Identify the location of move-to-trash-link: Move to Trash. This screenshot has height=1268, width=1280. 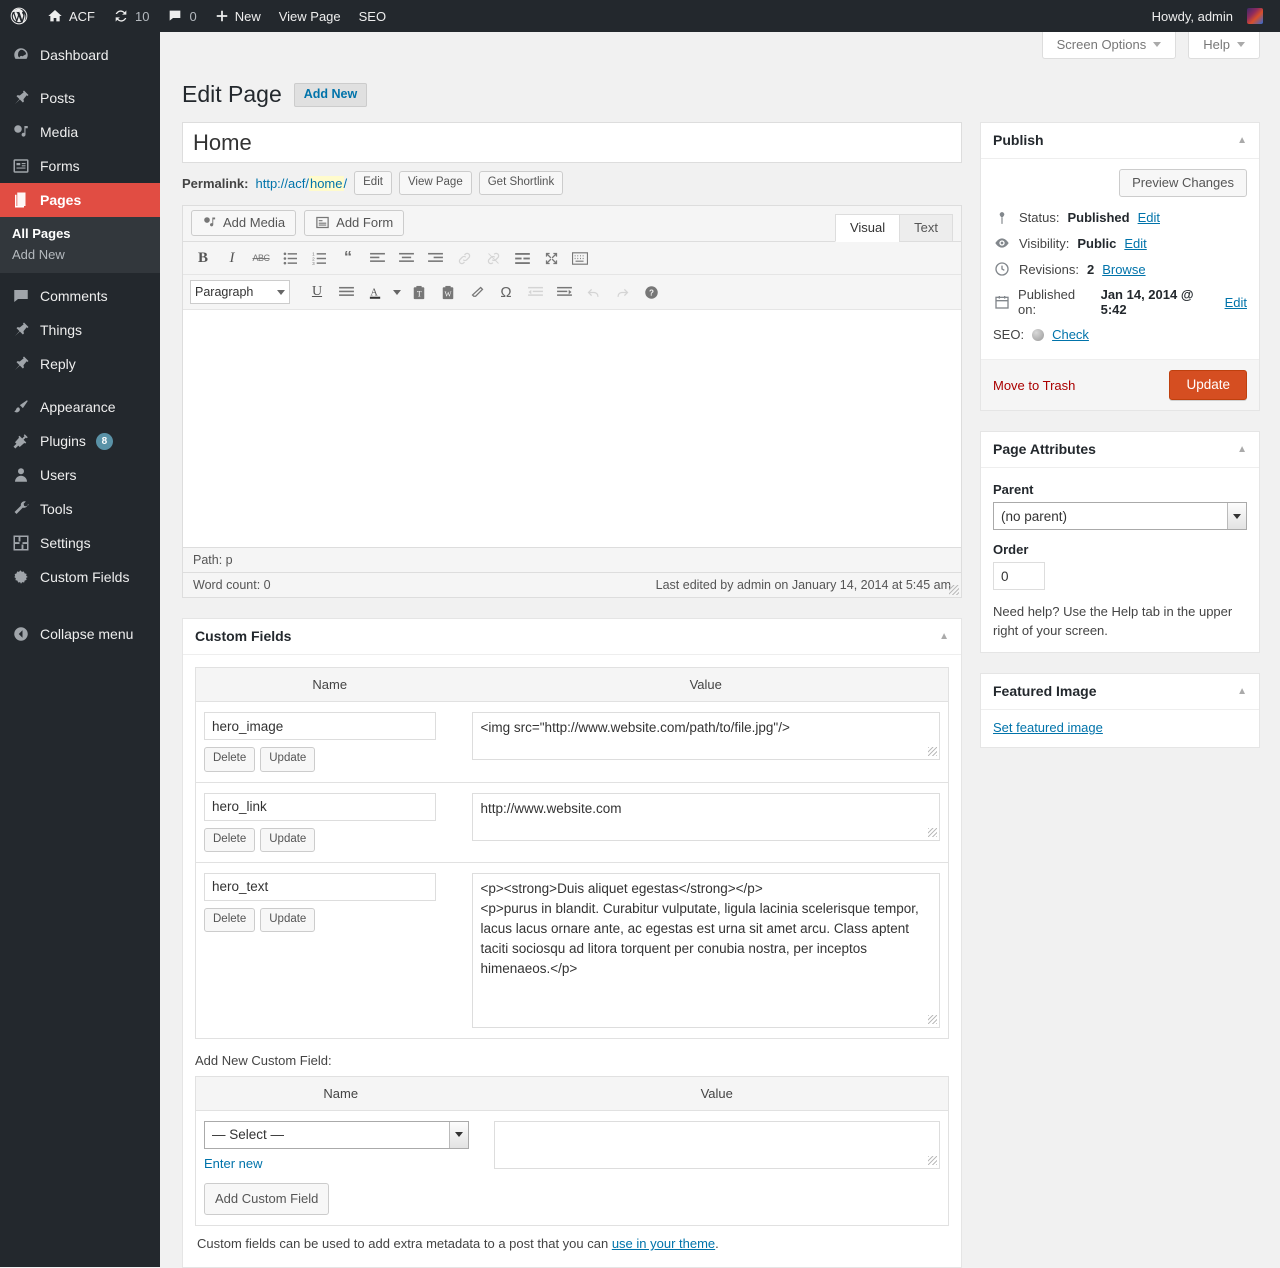
(1034, 385).